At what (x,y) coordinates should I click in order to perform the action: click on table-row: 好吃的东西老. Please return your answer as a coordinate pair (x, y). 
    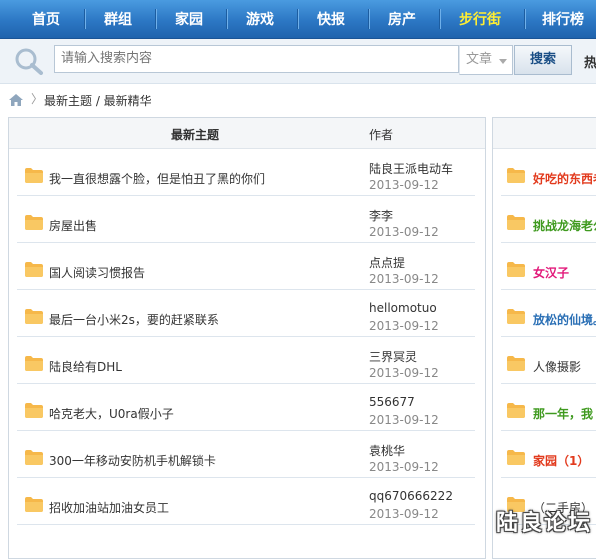
    Looking at the image, I should click on (544, 172).